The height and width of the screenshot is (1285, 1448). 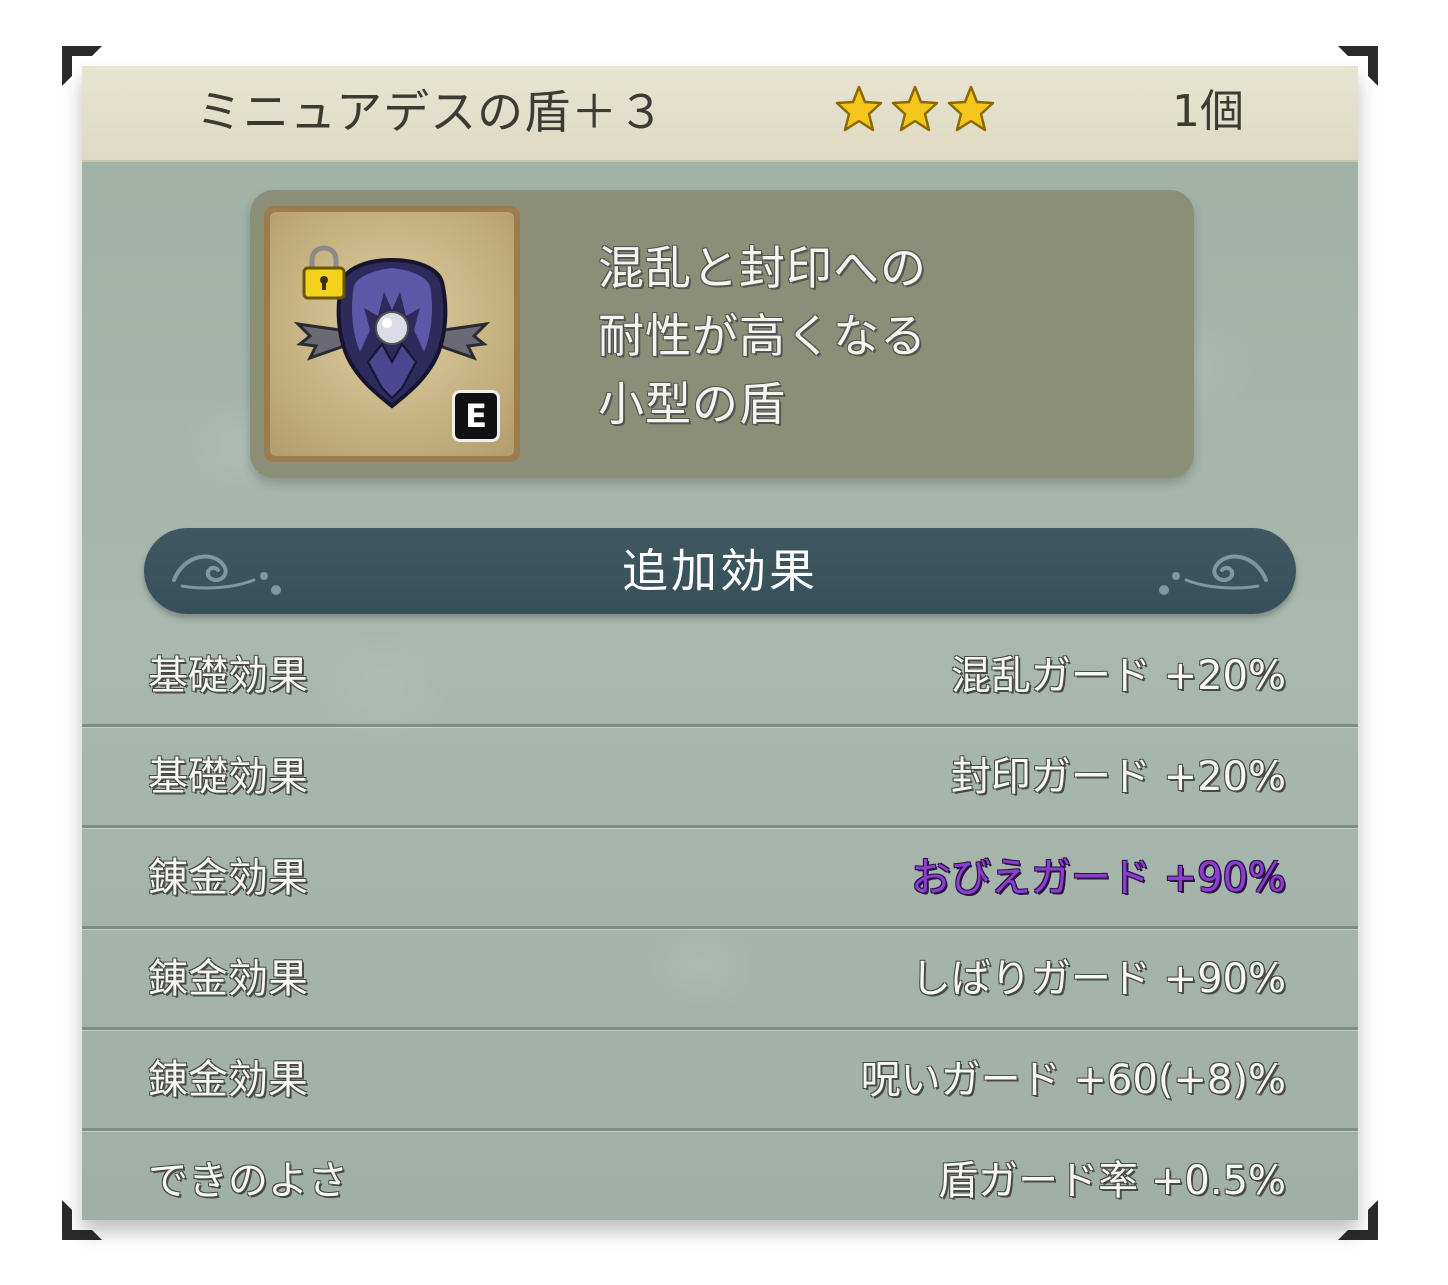 I want to click on effect-row: 基礎効果 封印ガード +20%, so click(x=720, y=777).